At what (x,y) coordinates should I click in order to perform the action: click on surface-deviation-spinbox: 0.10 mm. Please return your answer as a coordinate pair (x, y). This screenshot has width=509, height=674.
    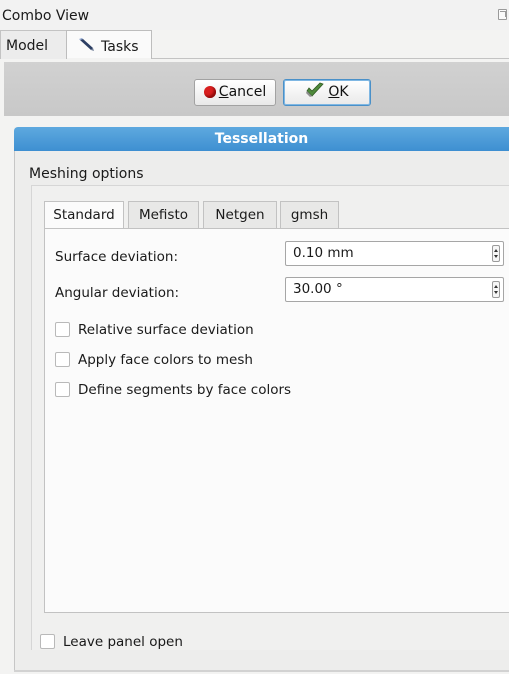
    Looking at the image, I should click on (394, 253).